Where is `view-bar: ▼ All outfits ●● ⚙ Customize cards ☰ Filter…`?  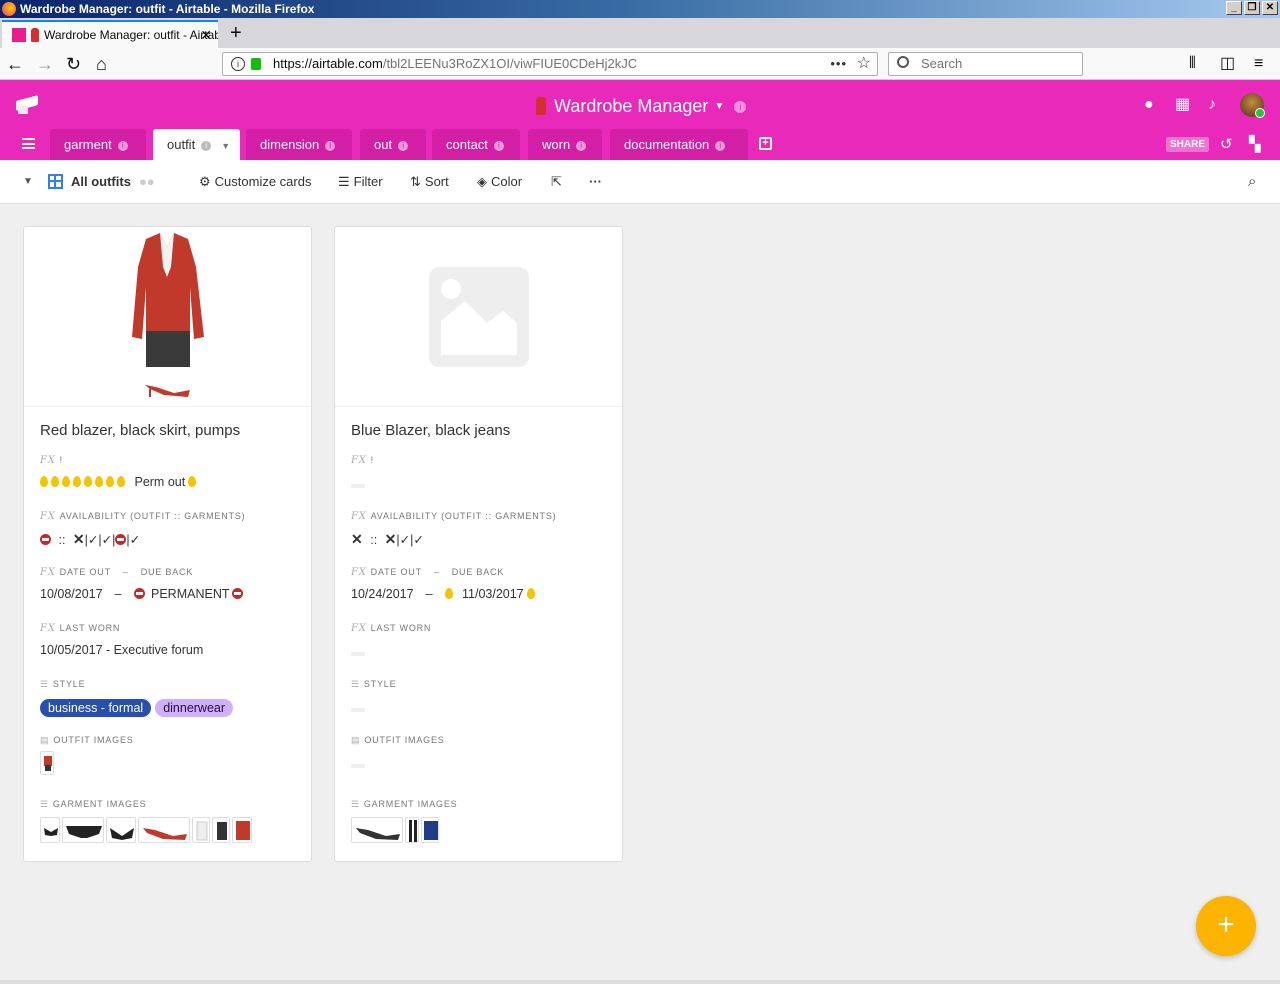 view-bar: ▼ All outfits ●● ⚙ Customize cards ☰ Filter… is located at coordinates (640, 182).